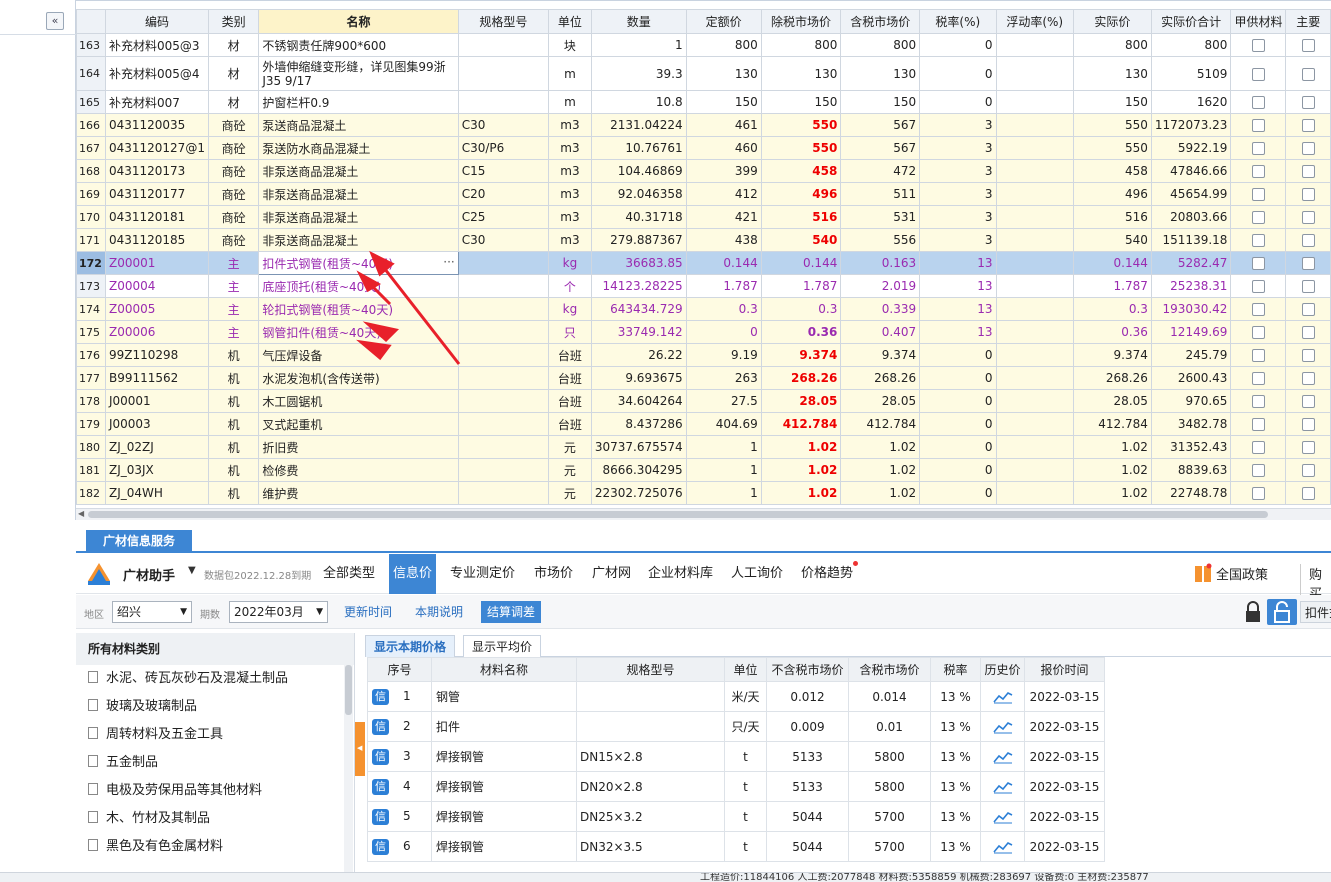 The image size is (1331, 882). I want to click on row-number: 166, so click(91, 125).